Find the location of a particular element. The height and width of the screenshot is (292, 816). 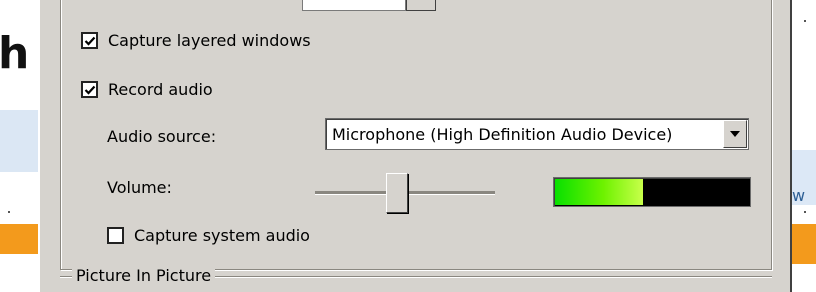

volume-slider-thumb is located at coordinates (397, 193).